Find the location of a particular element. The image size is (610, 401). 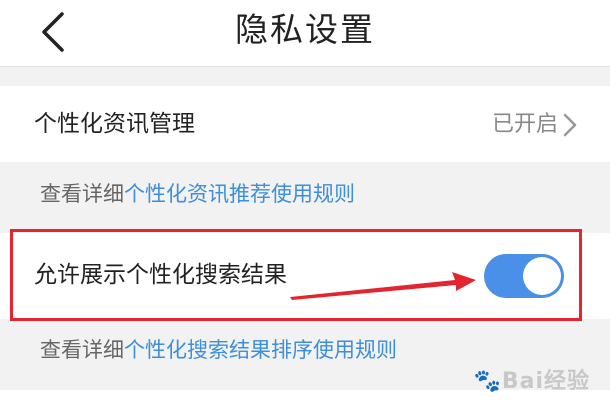

row-label: 允许展示个性化搜索结果 is located at coordinates (160, 275).